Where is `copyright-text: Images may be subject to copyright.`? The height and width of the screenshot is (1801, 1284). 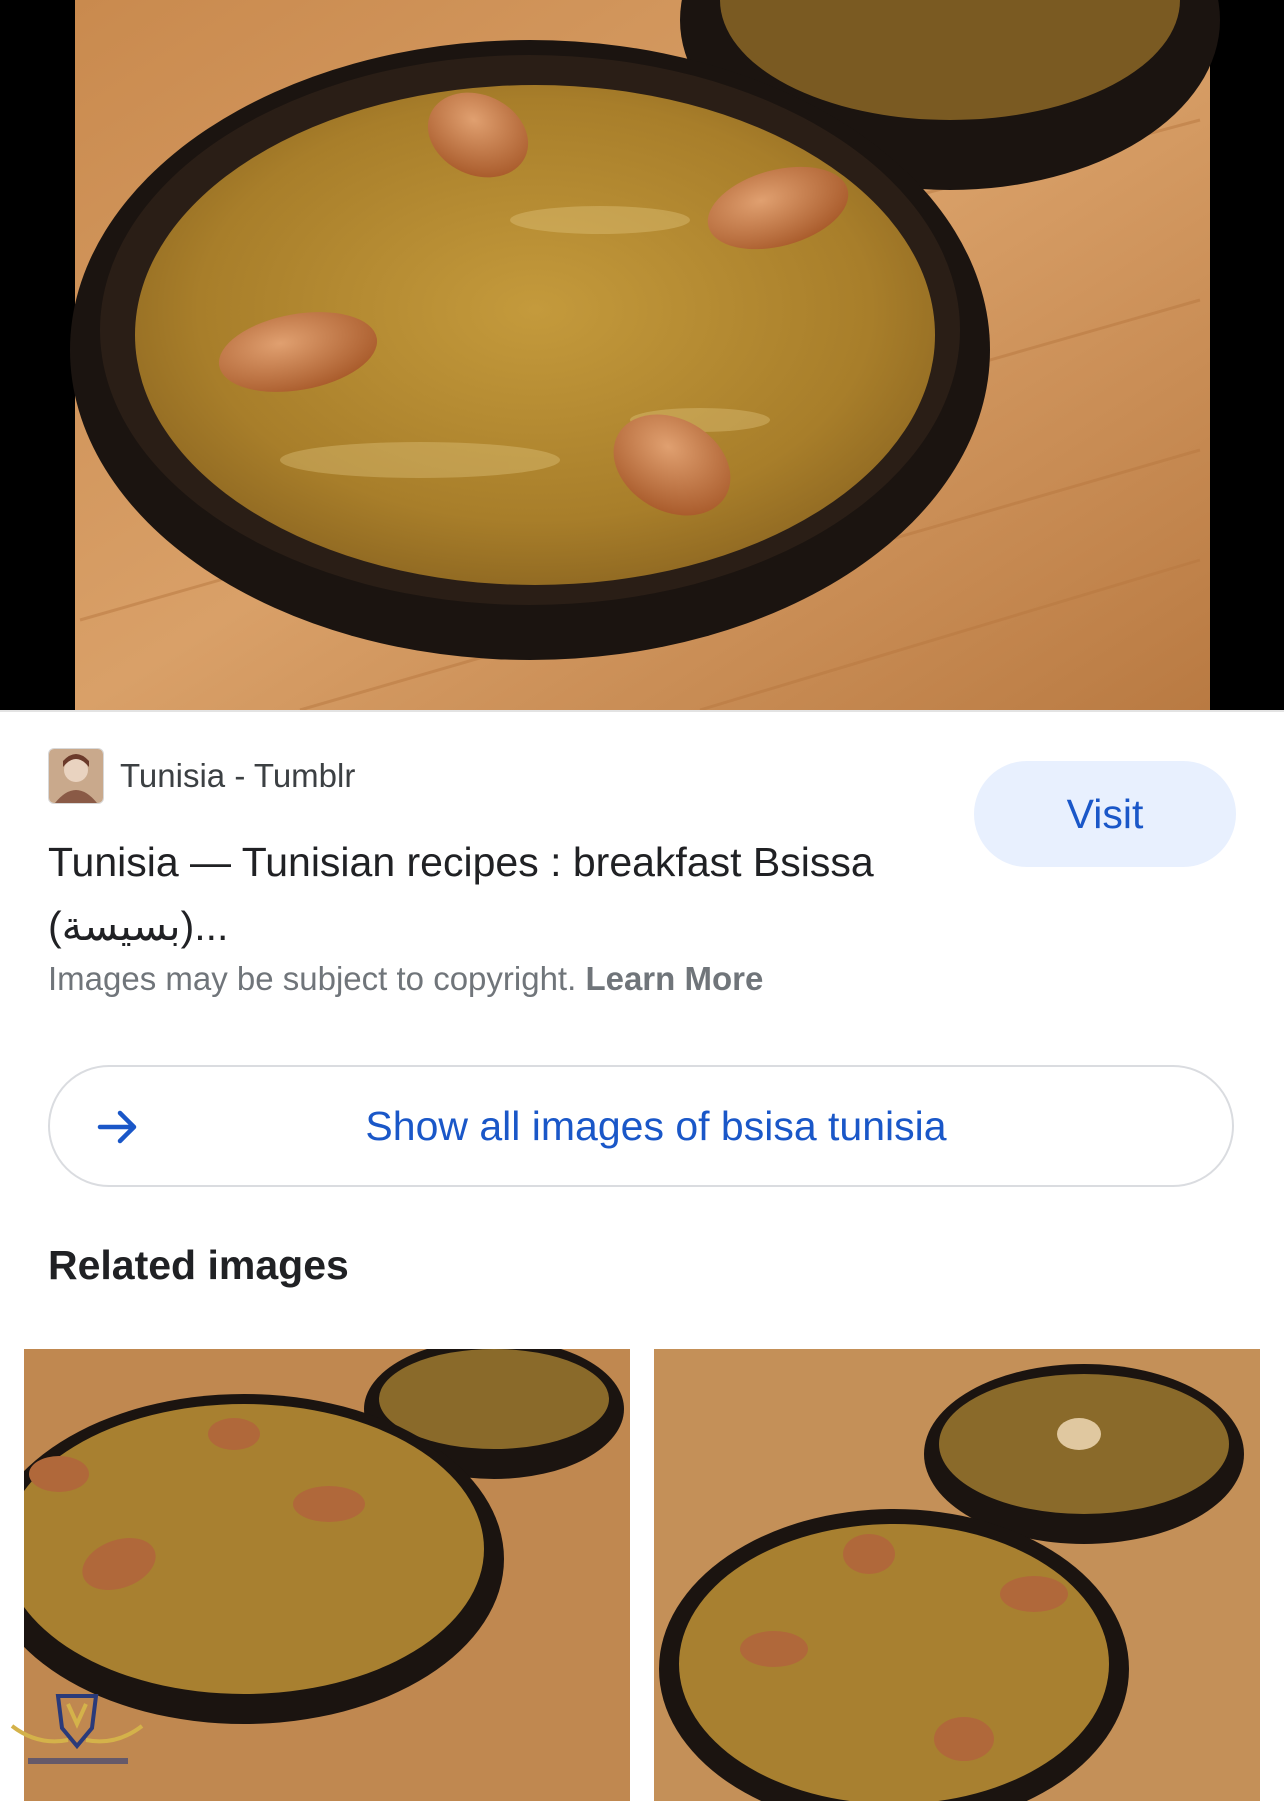 copyright-text: Images may be subject to copyright. is located at coordinates (312, 978).